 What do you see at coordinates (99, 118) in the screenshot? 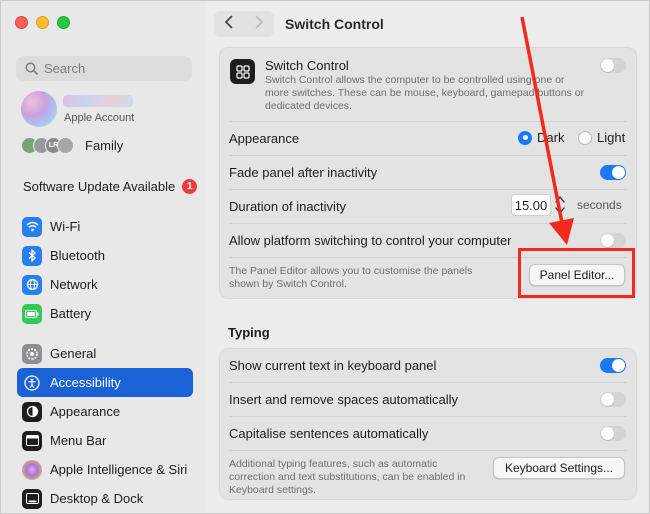
I see `apple-account-label: Apple Account` at bounding box center [99, 118].